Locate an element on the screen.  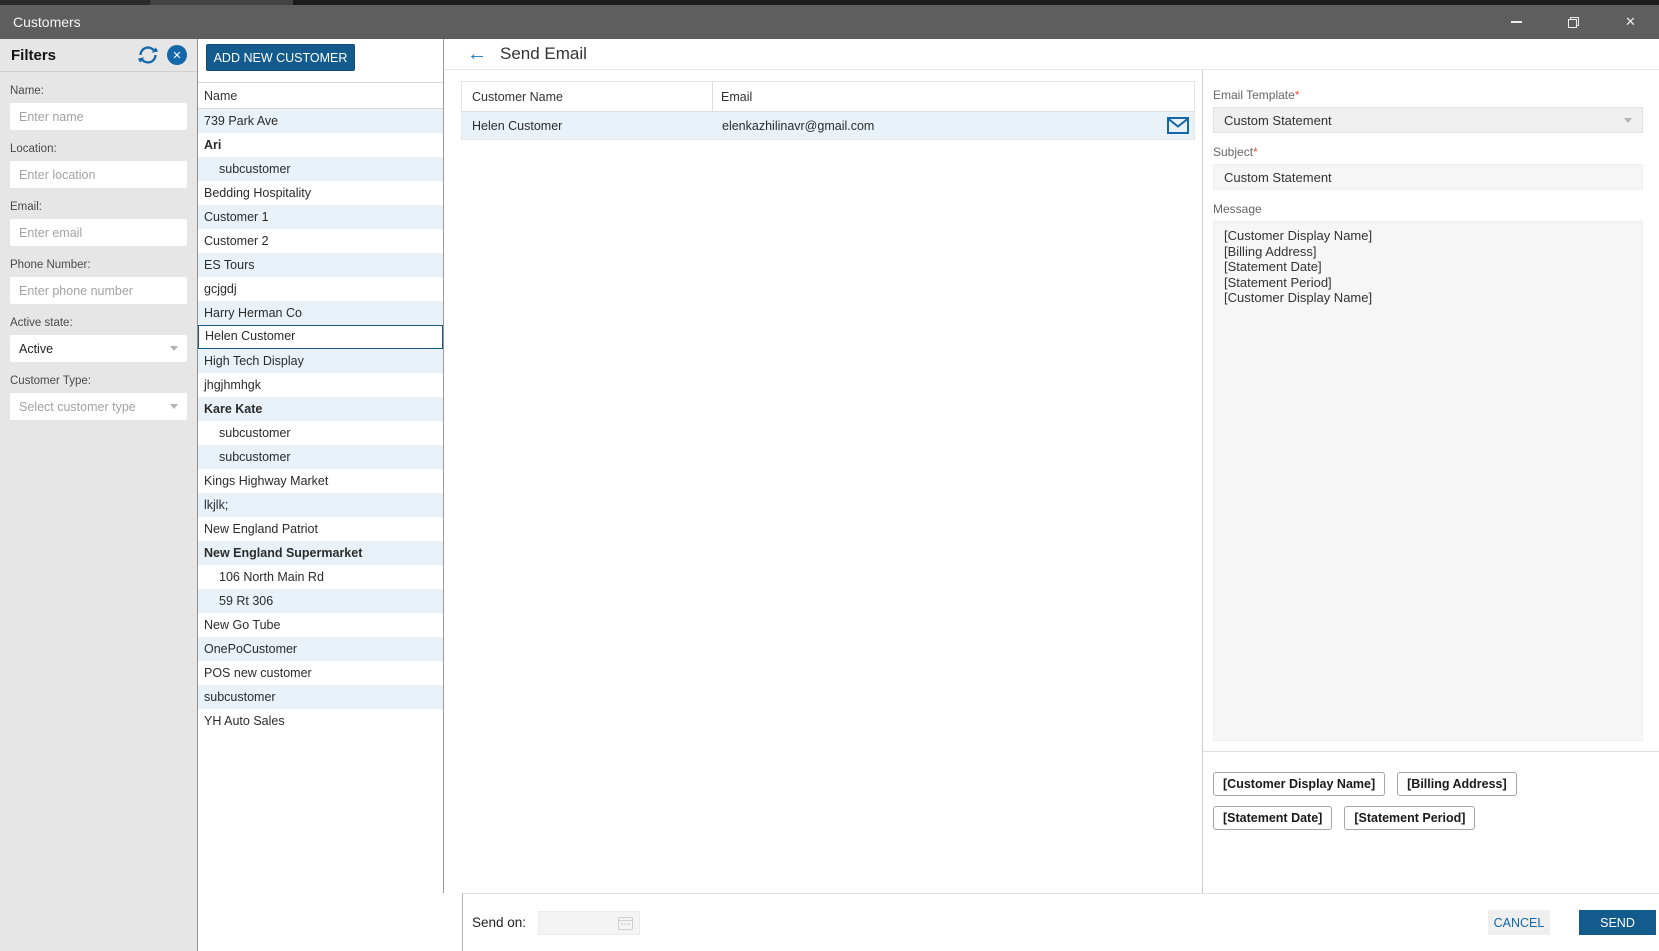
window-titlebar: Customers ✕ is located at coordinates (829, 22).